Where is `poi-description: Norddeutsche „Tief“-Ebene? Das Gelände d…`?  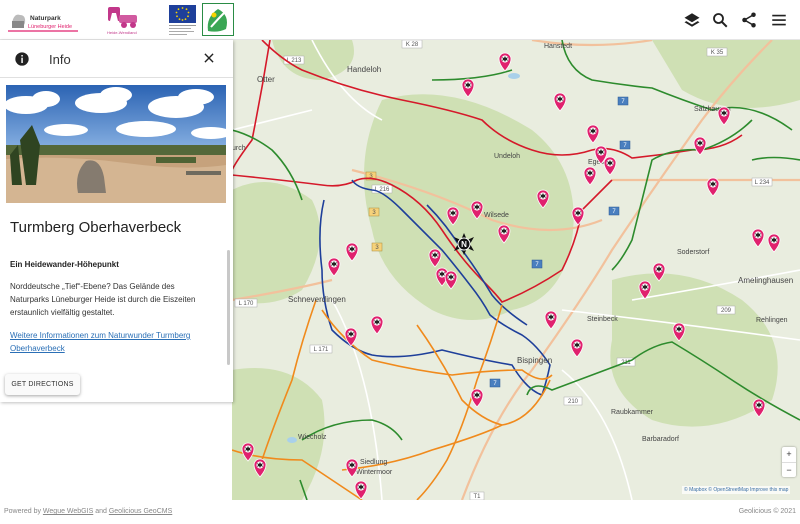 poi-description: Norddeutsche „Tief“-Ebene? Das Gelände d… is located at coordinates (103, 299).